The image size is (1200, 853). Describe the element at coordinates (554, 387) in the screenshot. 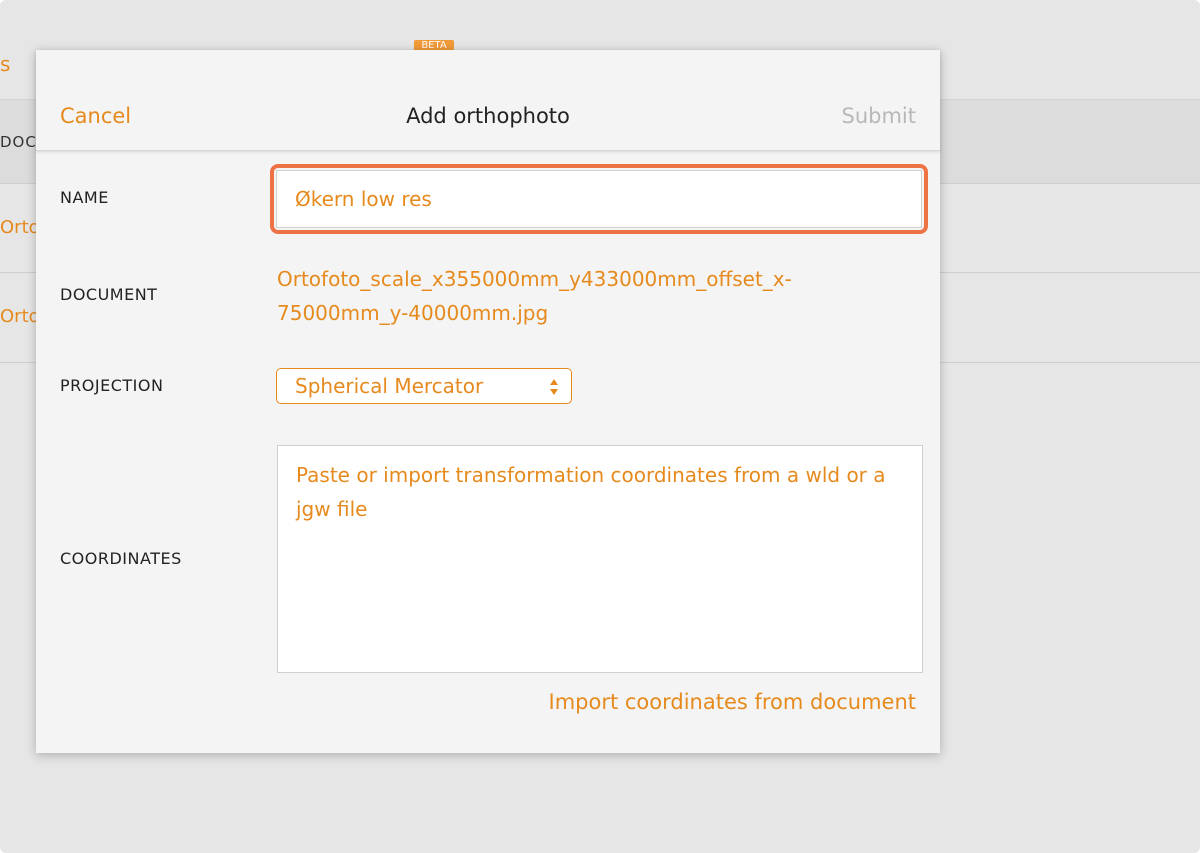

I see `select-arrows-icon` at that location.